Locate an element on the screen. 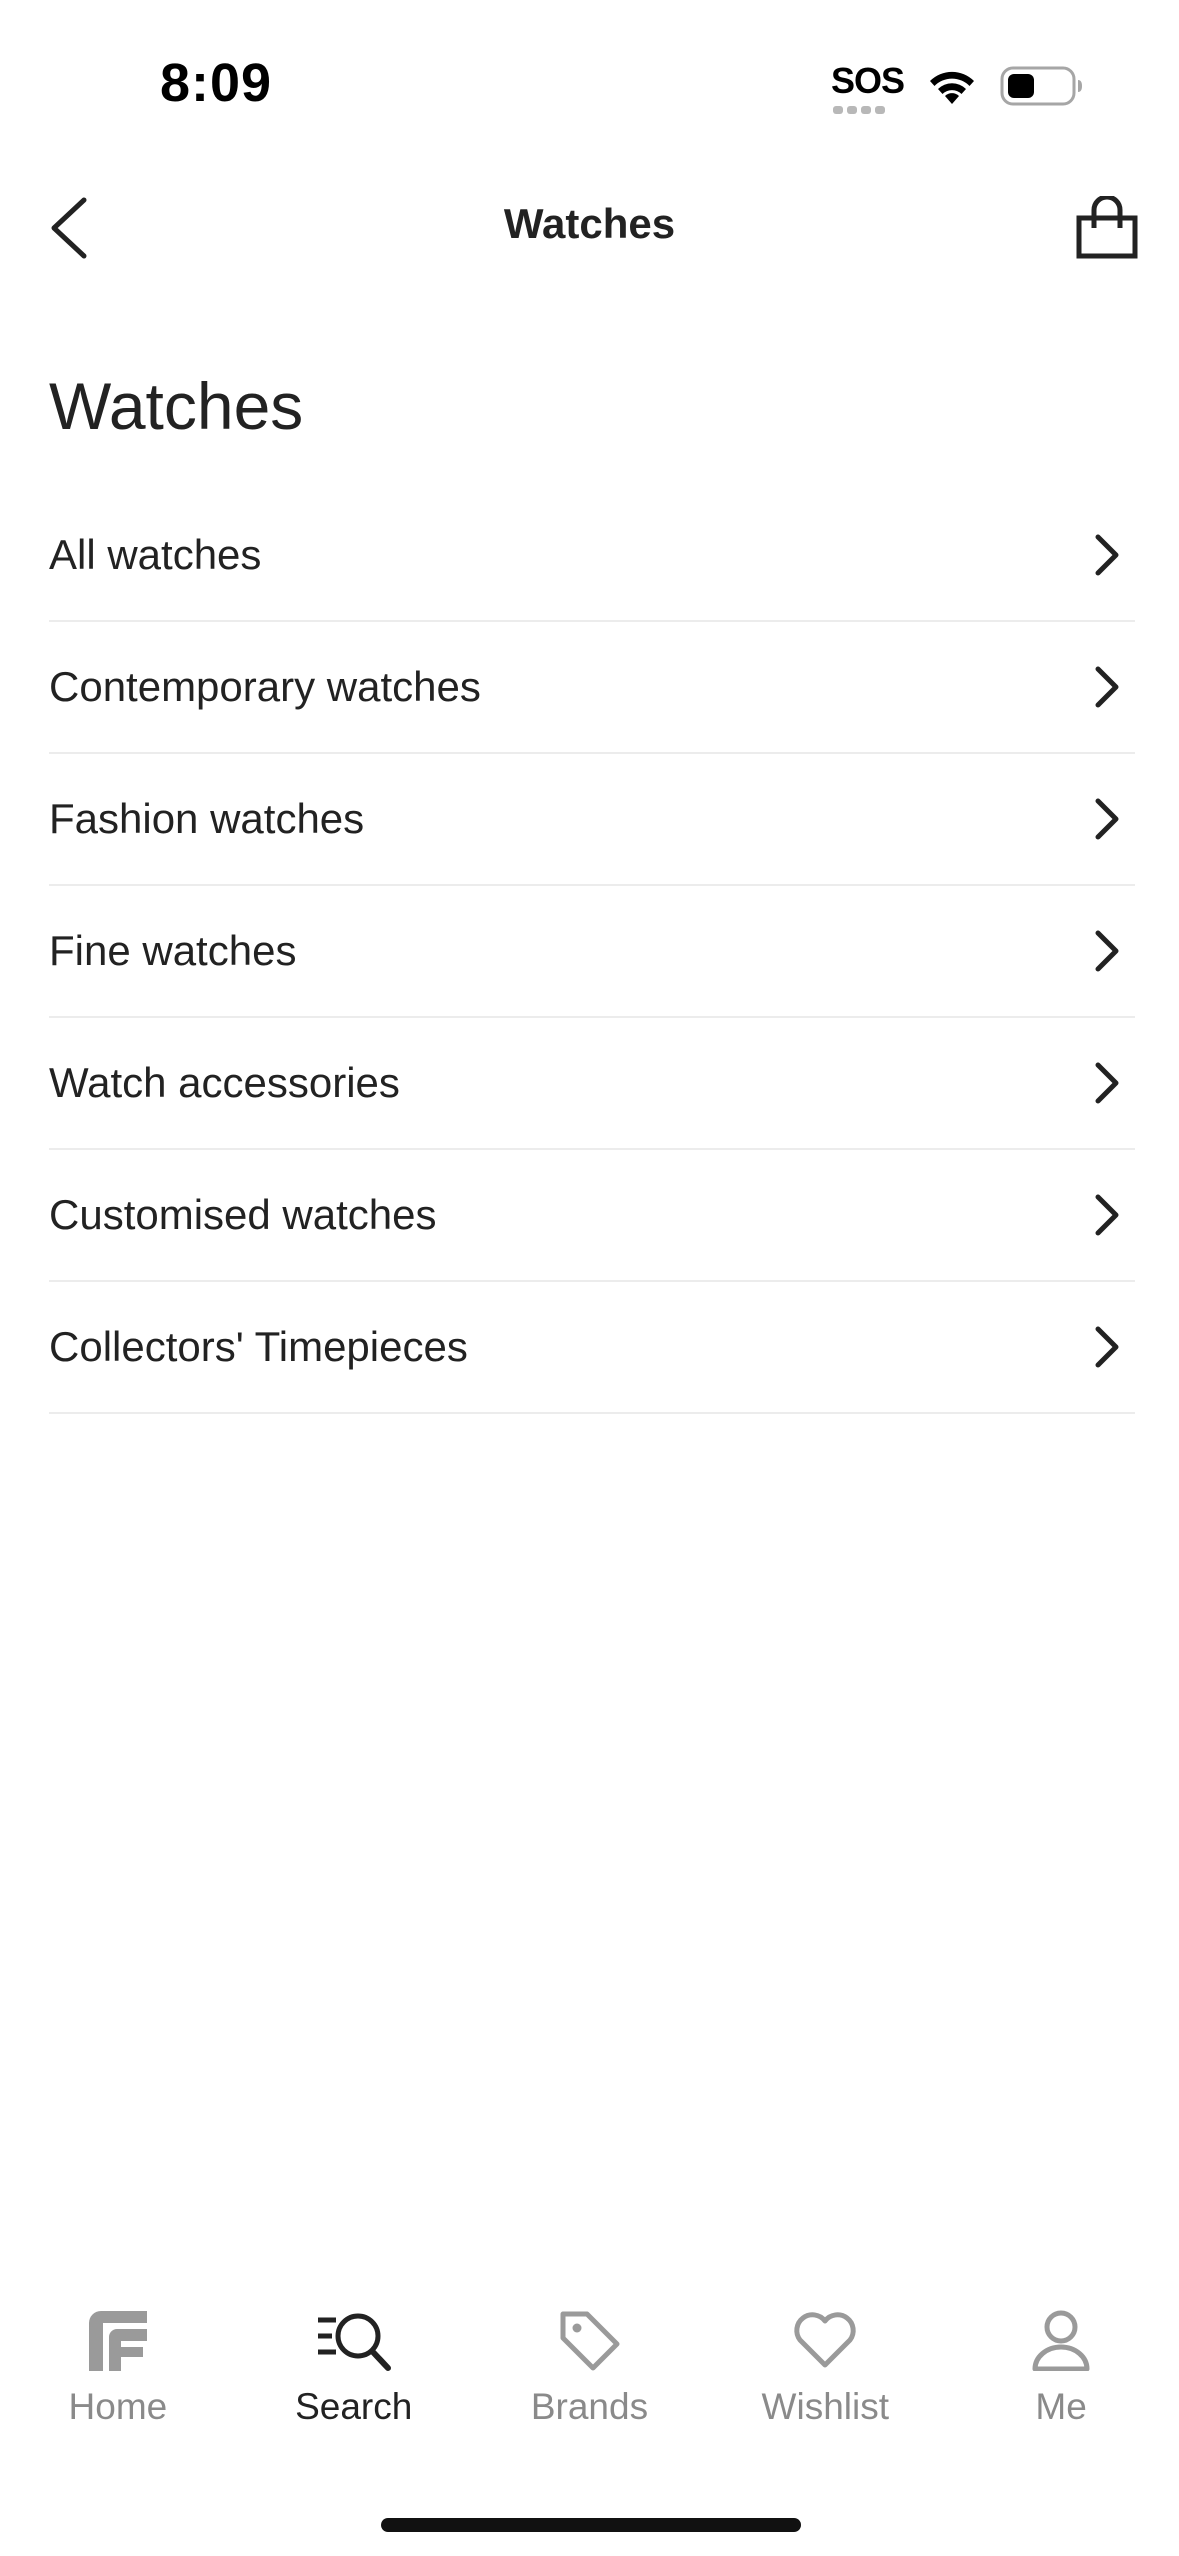 This screenshot has width=1179, height=2556. list-item: Fine watches is located at coordinates (592, 952).